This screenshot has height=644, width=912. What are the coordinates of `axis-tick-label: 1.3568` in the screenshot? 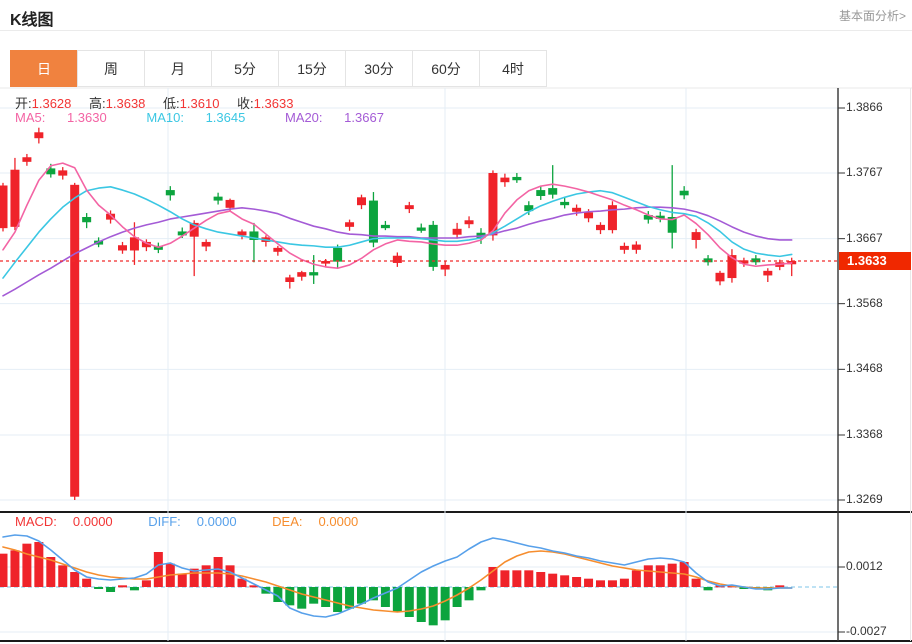 It's located at (864, 302).